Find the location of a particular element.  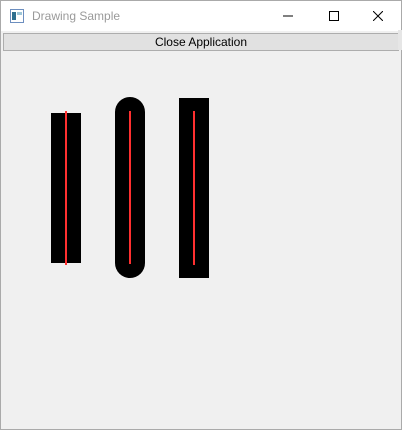

app-icon is located at coordinates (17, 16).